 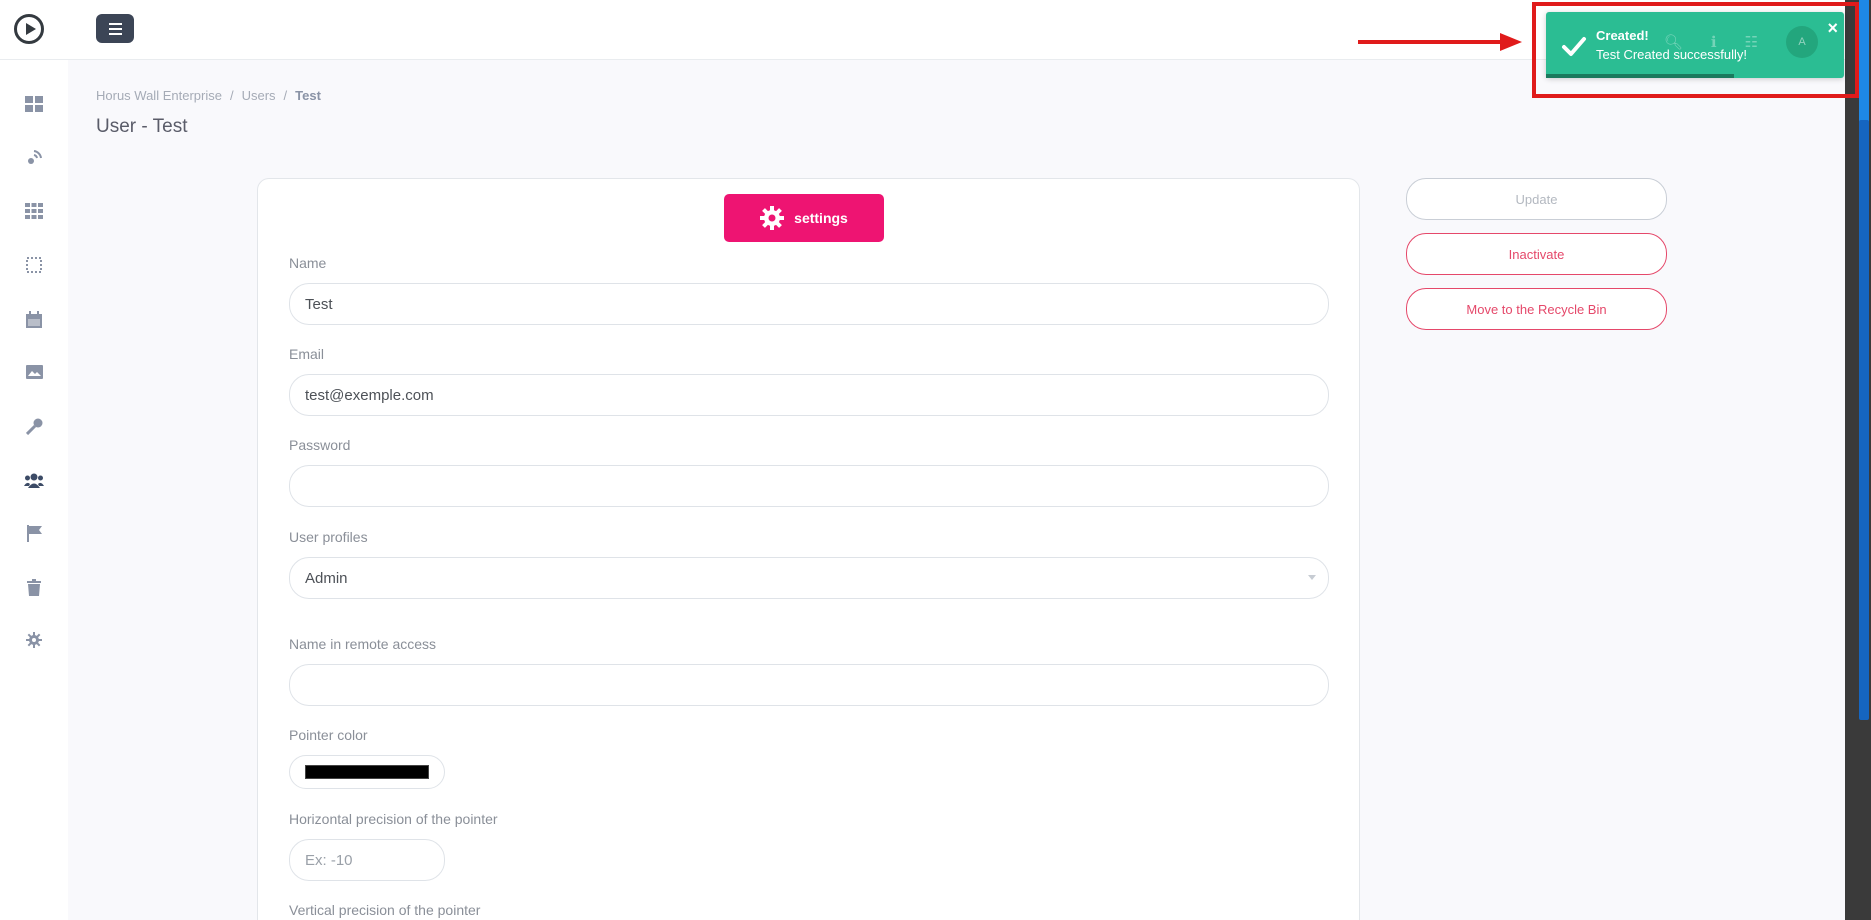 I want to click on update-button: Update, so click(x=1536, y=199).